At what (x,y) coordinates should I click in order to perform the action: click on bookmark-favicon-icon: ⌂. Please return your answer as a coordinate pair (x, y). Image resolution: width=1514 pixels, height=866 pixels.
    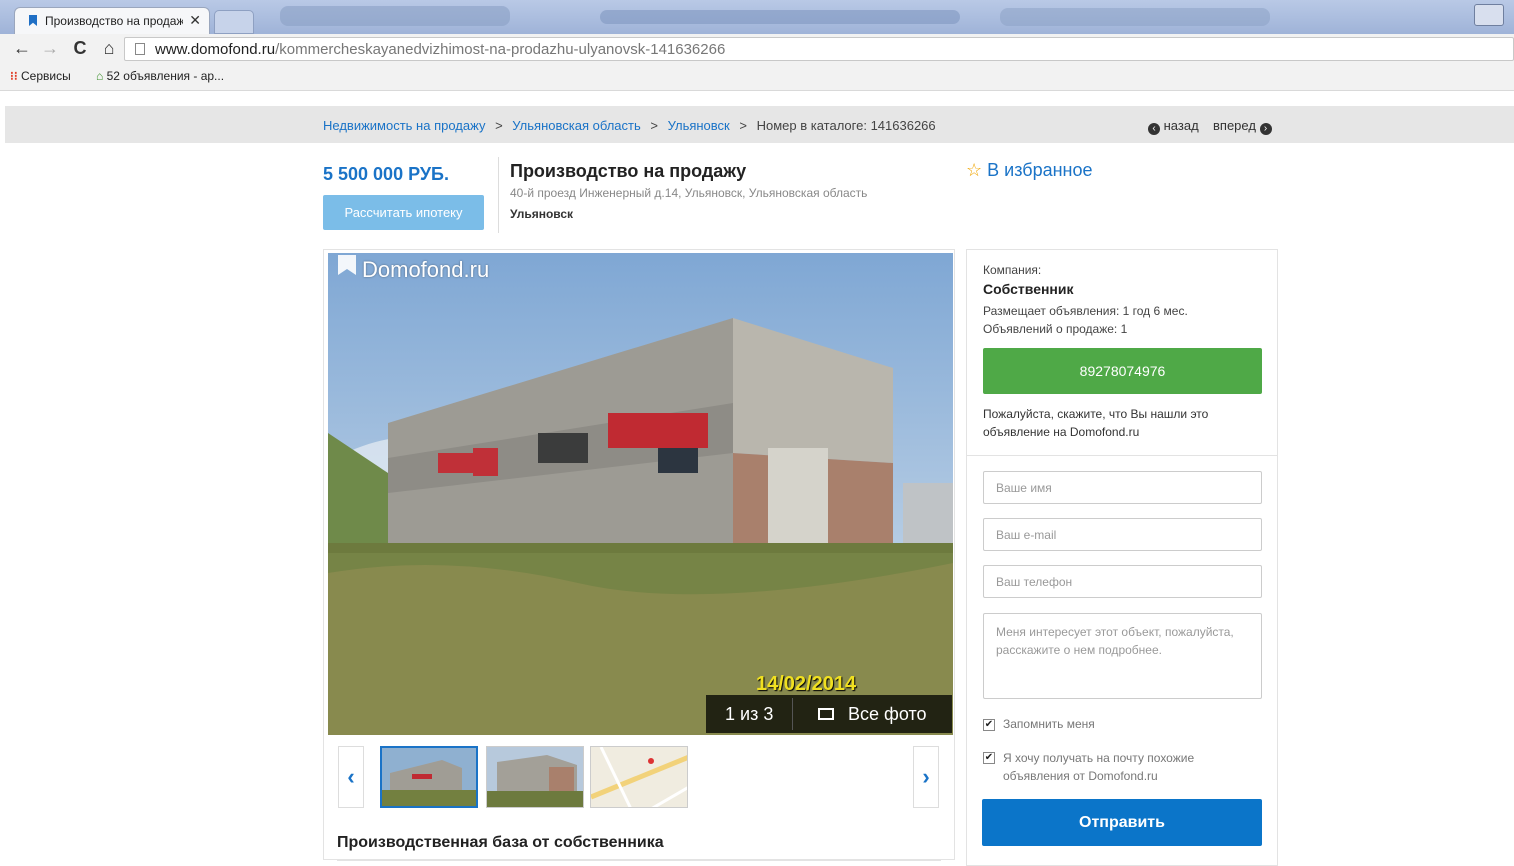
    Looking at the image, I should click on (100, 76).